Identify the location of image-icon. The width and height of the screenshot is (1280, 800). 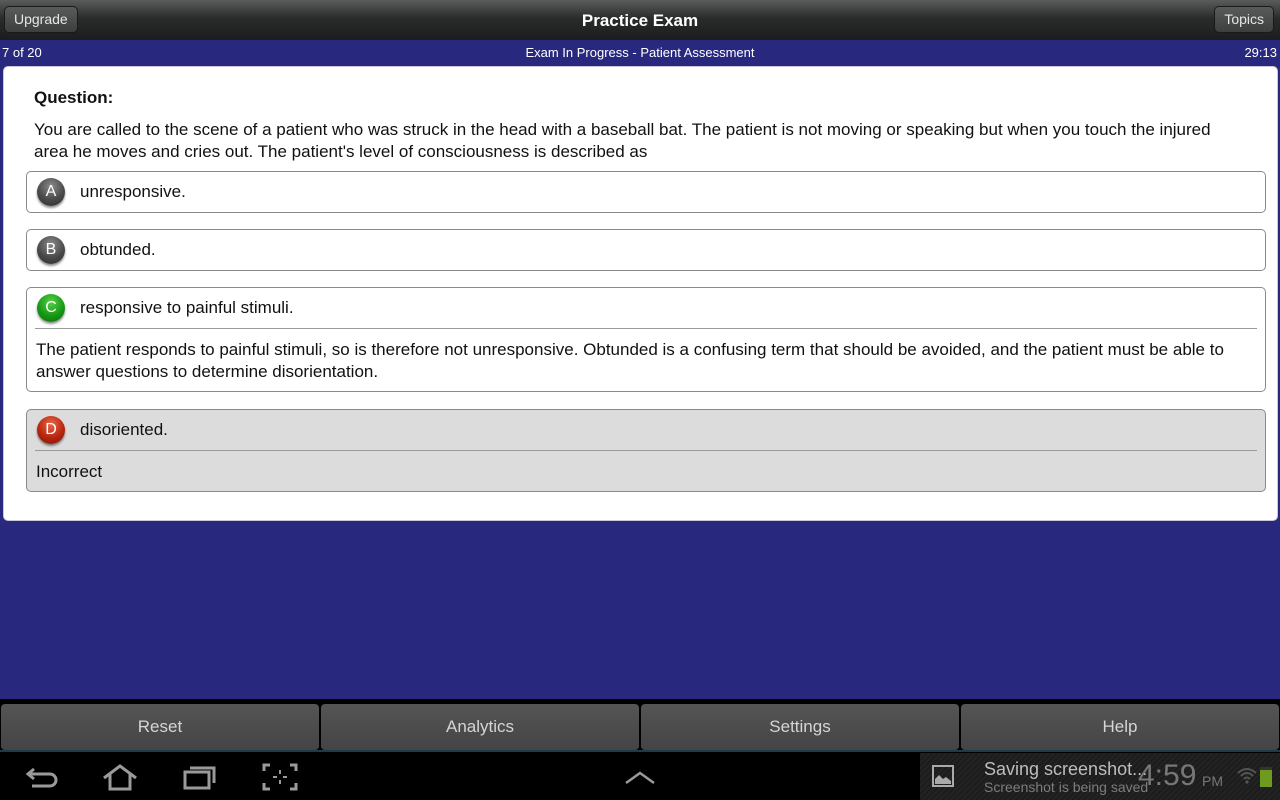
(943, 776).